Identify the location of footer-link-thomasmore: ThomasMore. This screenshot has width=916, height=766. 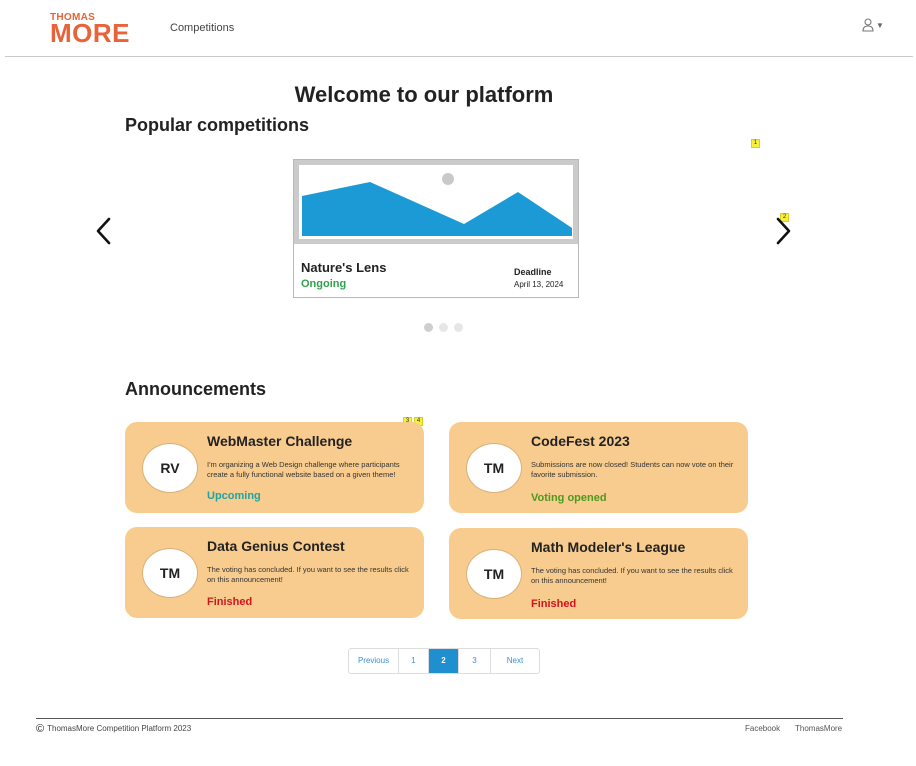
(818, 728).